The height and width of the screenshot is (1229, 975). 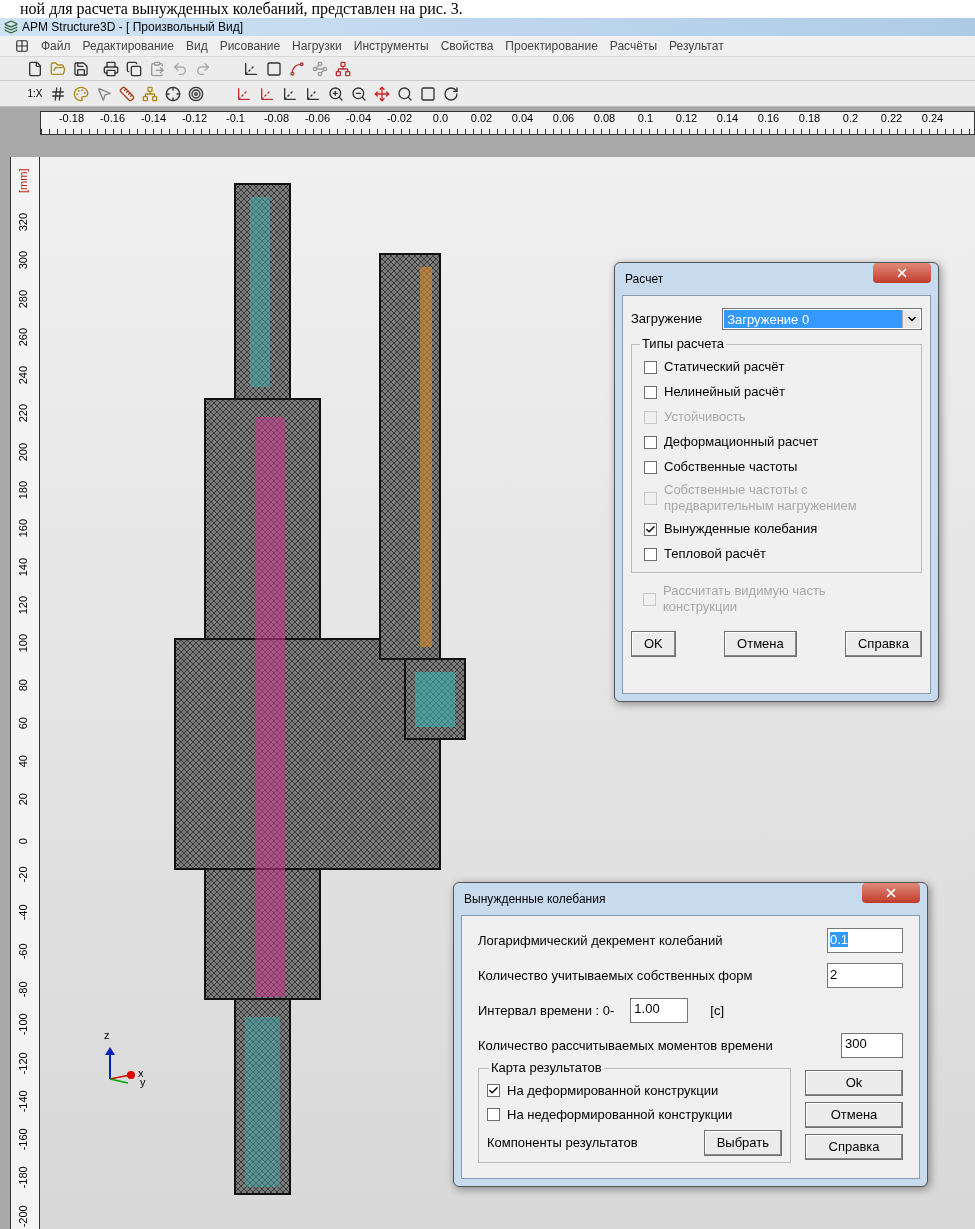 What do you see at coordinates (11, 27) in the screenshot?
I see `app-icon` at bounding box center [11, 27].